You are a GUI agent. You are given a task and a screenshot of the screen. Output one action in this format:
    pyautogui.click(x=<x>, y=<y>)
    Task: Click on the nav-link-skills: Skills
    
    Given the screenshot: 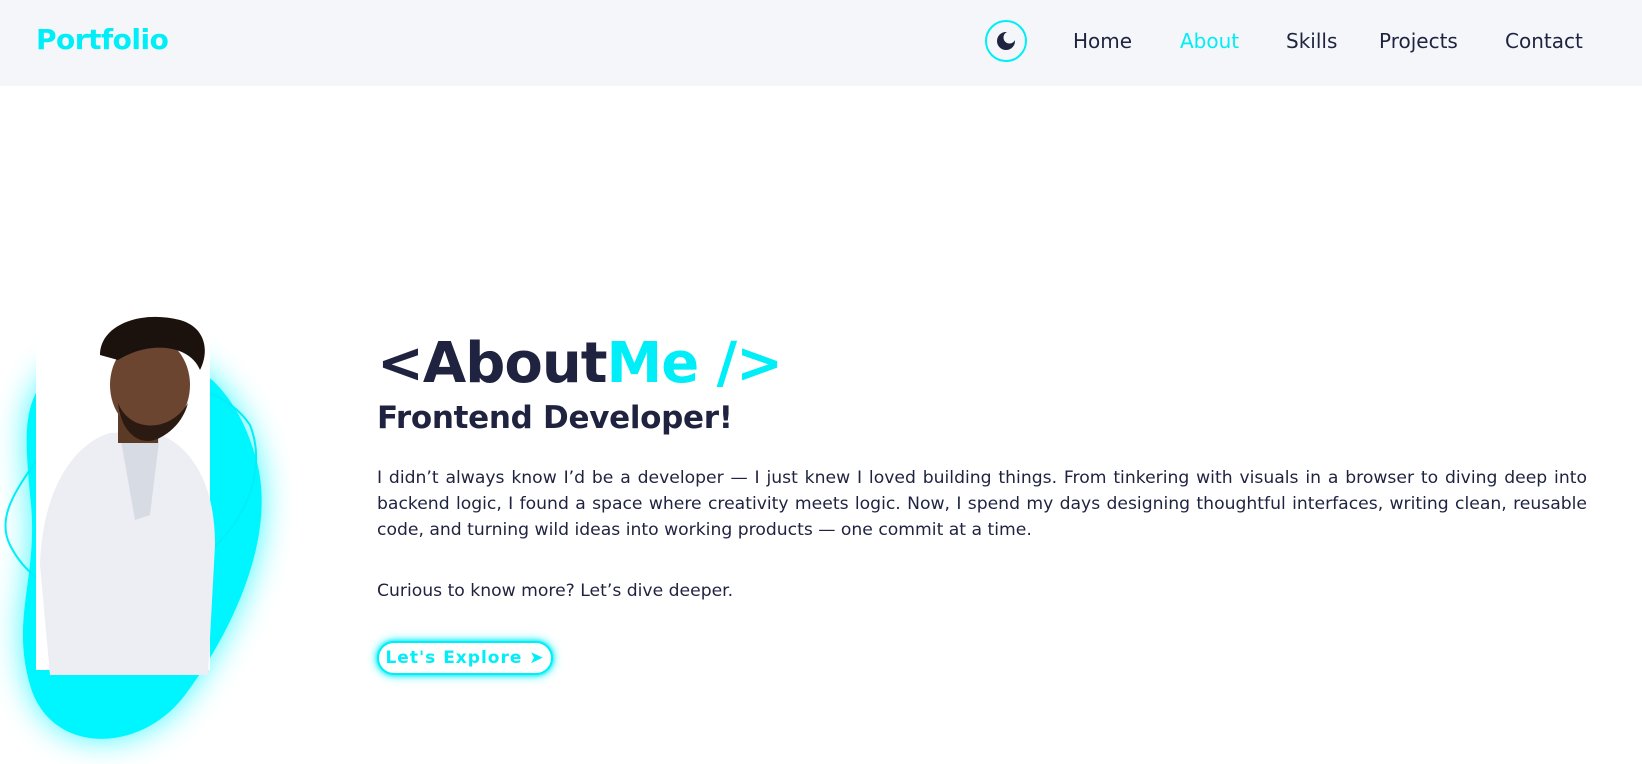 What is the action you would take?
    pyautogui.click(x=1311, y=41)
    